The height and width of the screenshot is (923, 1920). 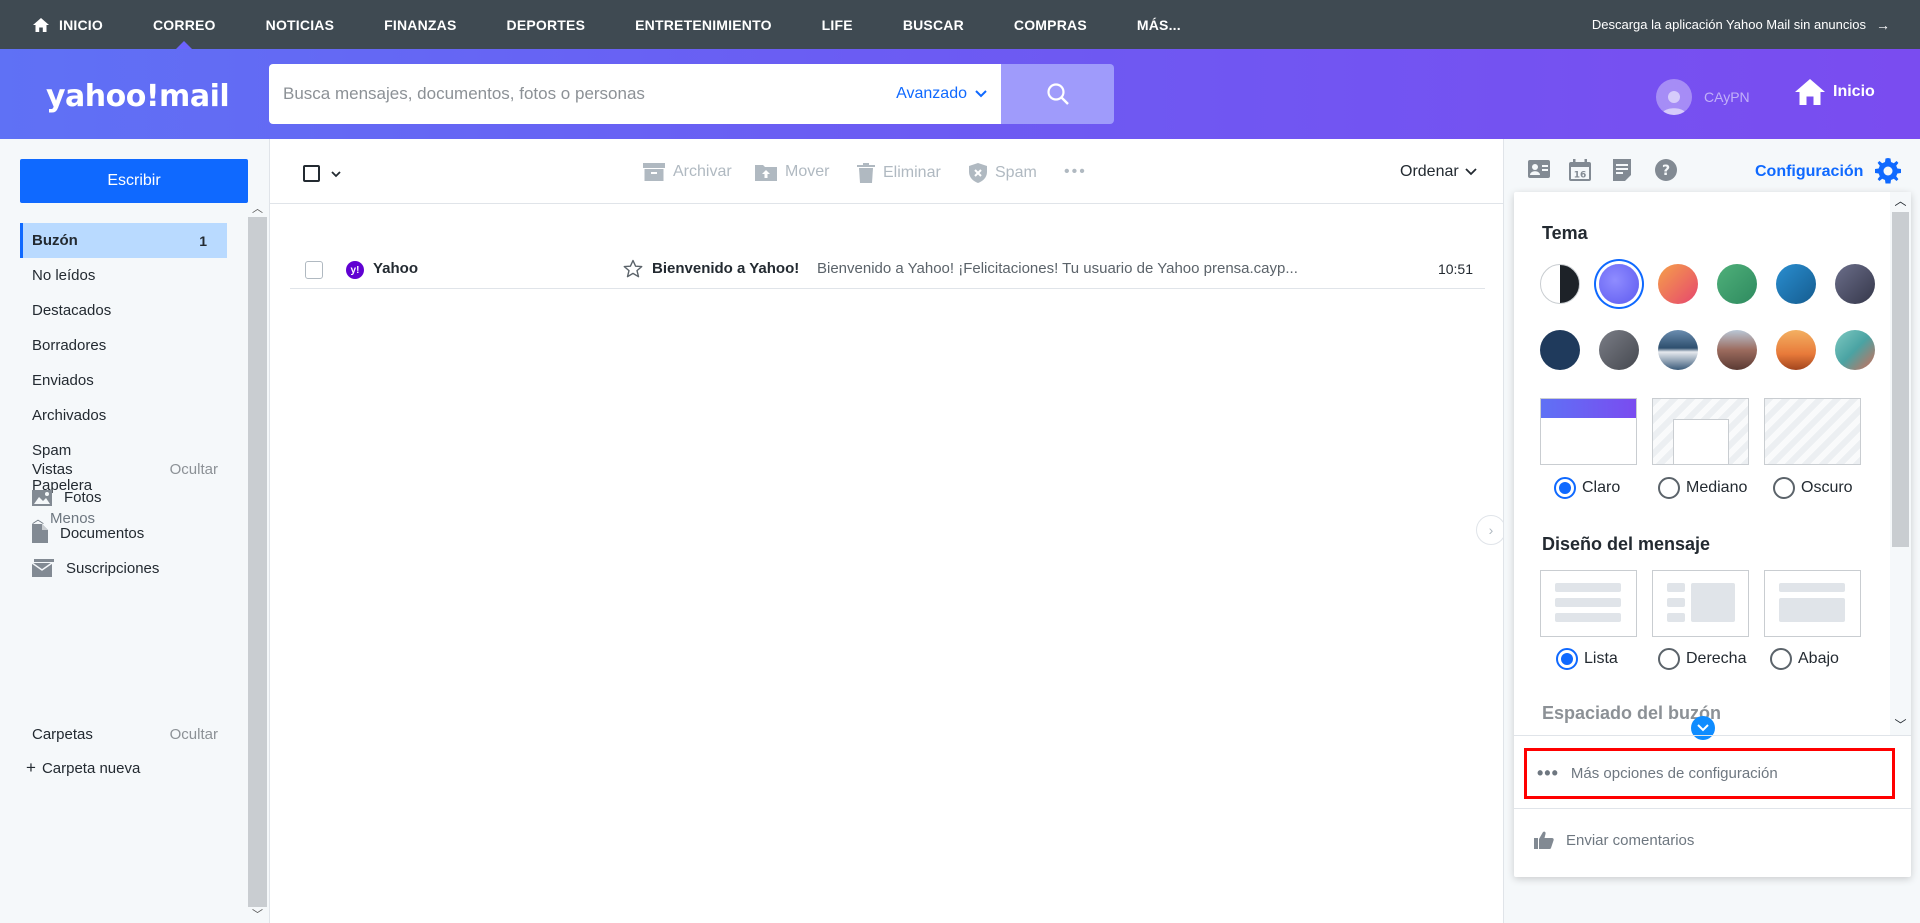 I want to click on contacts-icon, so click(x=1539, y=169).